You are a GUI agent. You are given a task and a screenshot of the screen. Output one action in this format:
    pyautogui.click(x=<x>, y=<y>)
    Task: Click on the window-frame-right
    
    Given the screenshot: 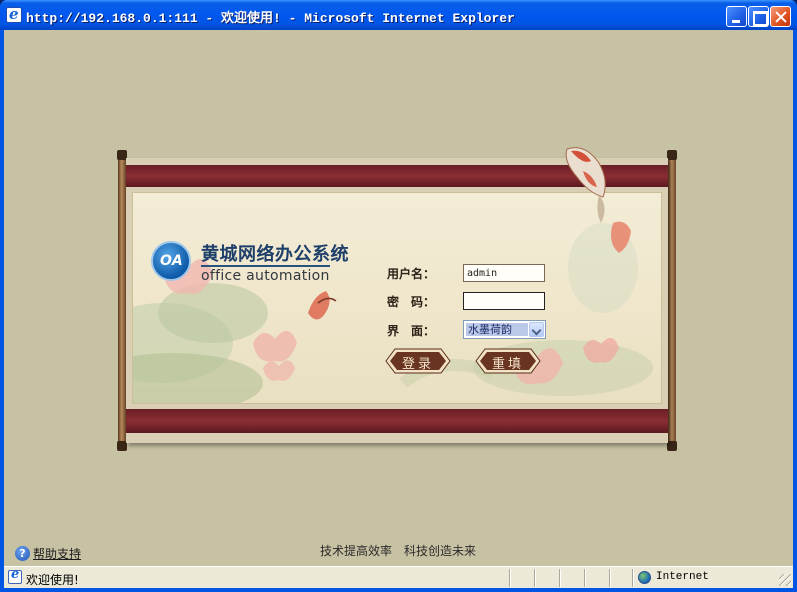 What is the action you would take?
    pyautogui.click(x=795, y=311)
    